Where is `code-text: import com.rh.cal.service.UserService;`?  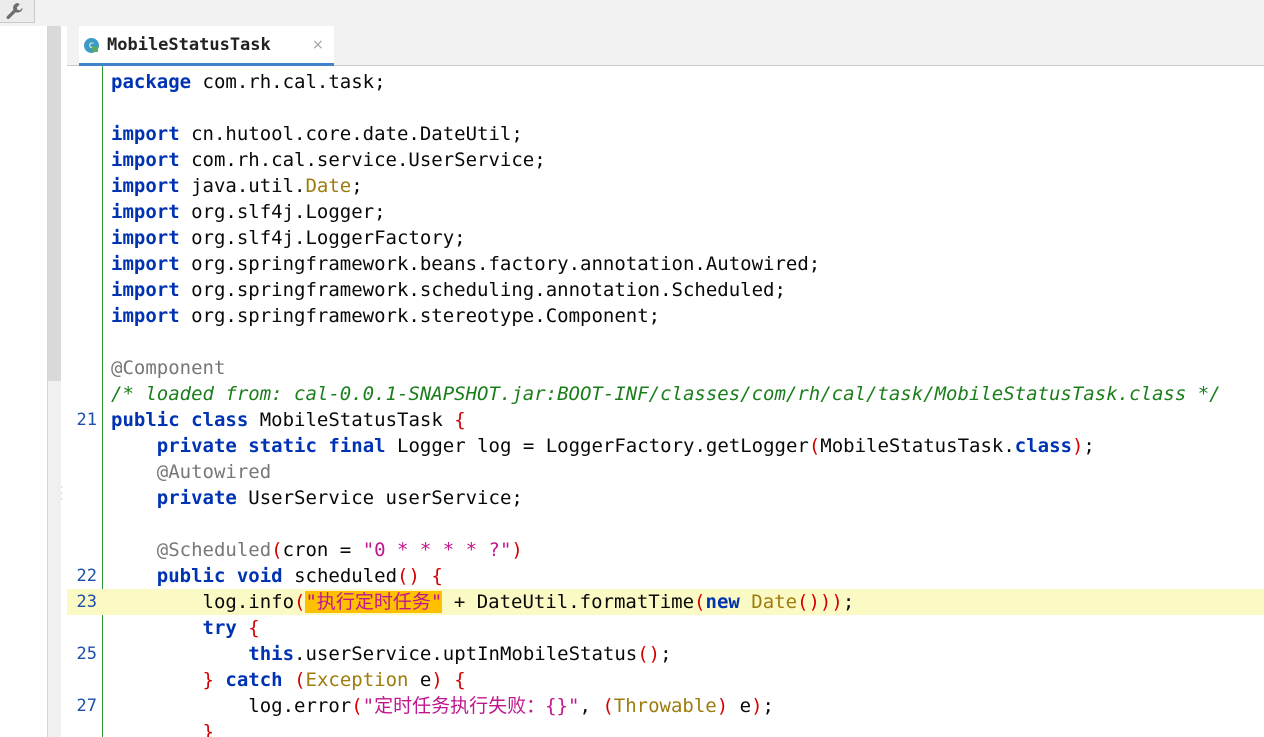
code-text: import com.rh.cal.service.UserService; is located at coordinates (328, 160).